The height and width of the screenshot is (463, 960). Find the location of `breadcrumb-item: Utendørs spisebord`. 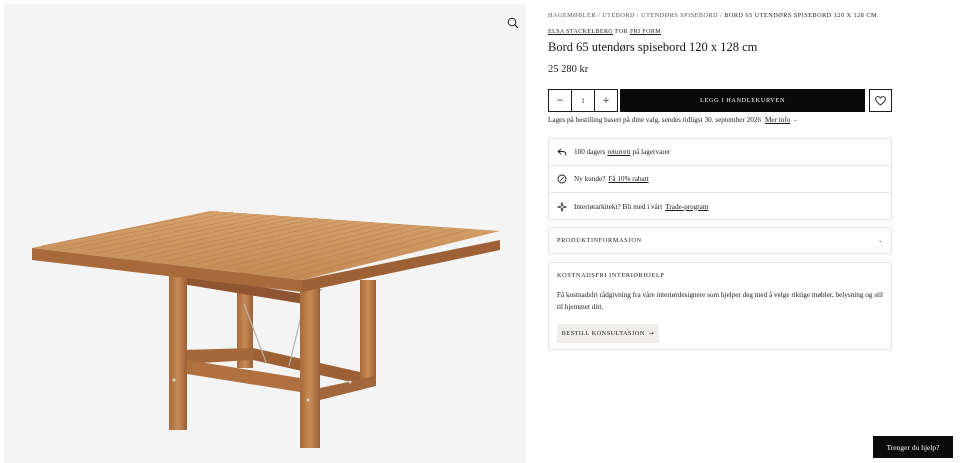

breadcrumb-item: Utendørs spisebord is located at coordinates (679, 15).